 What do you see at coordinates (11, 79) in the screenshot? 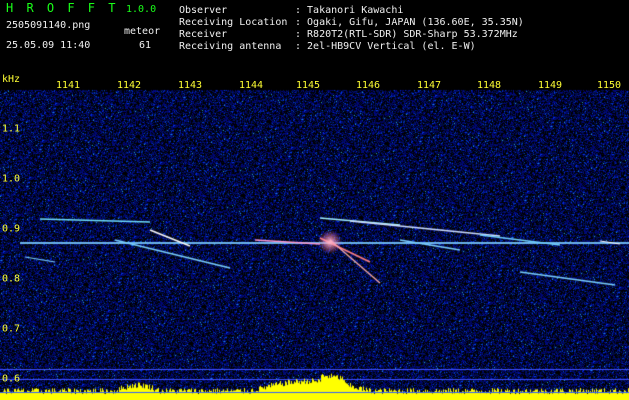
I see `y-axis-unit: kHz` at bounding box center [11, 79].